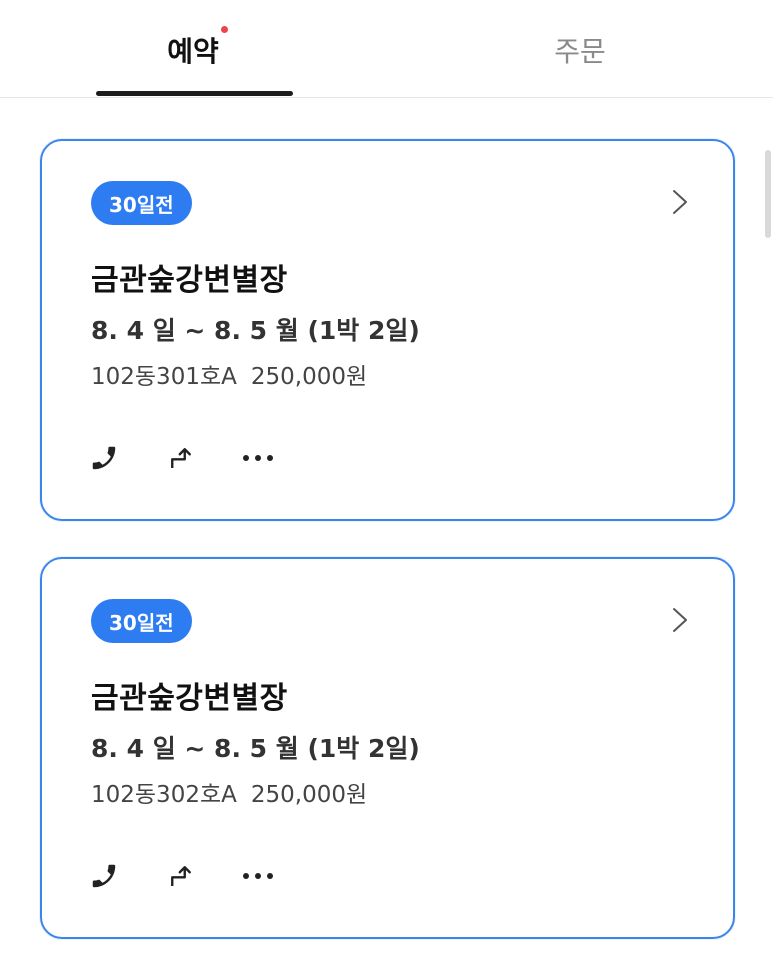 This screenshot has height=959, width=773. Describe the element at coordinates (224, 29) in the screenshot. I see `new-indicator-dot` at that location.